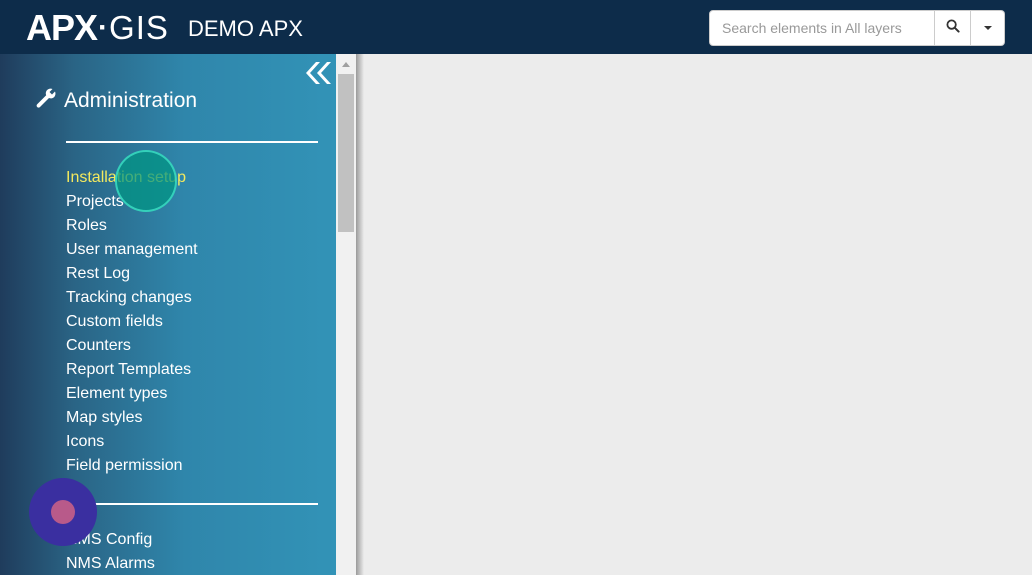  Describe the element at coordinates (132, 298) in the screenshot. I see `menu-item-tracking-changes: Tracking changes` at that location.